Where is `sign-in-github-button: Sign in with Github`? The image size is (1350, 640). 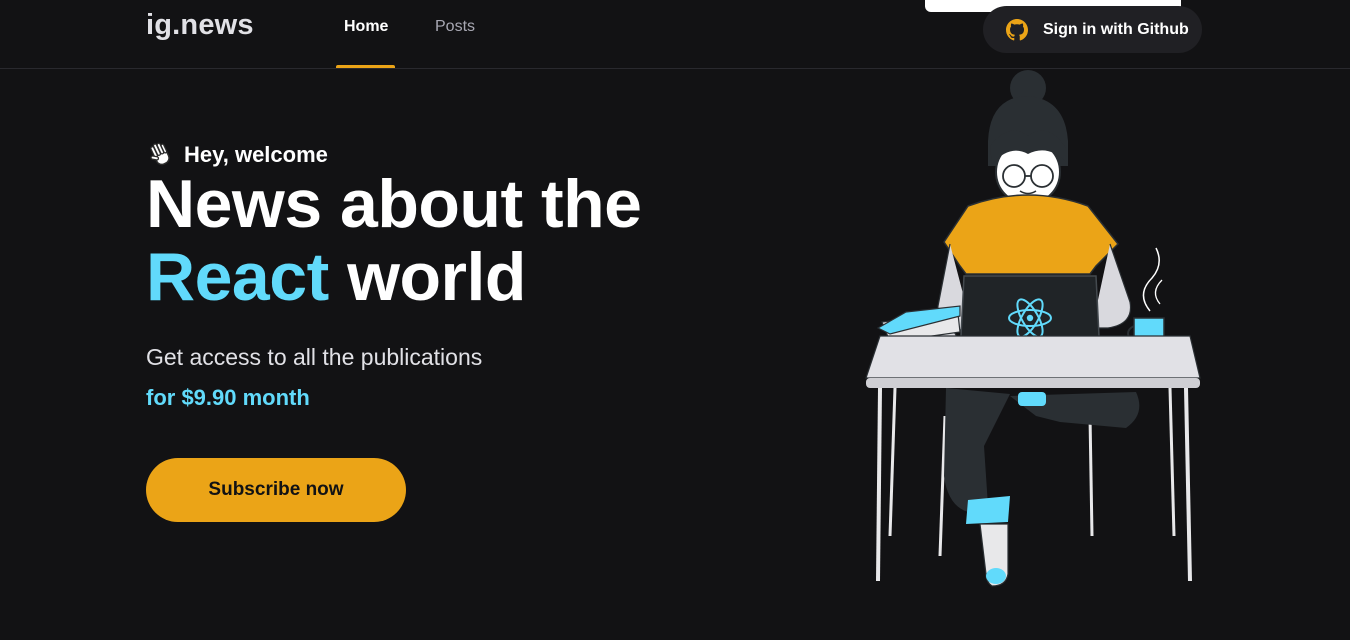
sign-in-github-button: Sign in with Github is located at coordinates (1092, 29).